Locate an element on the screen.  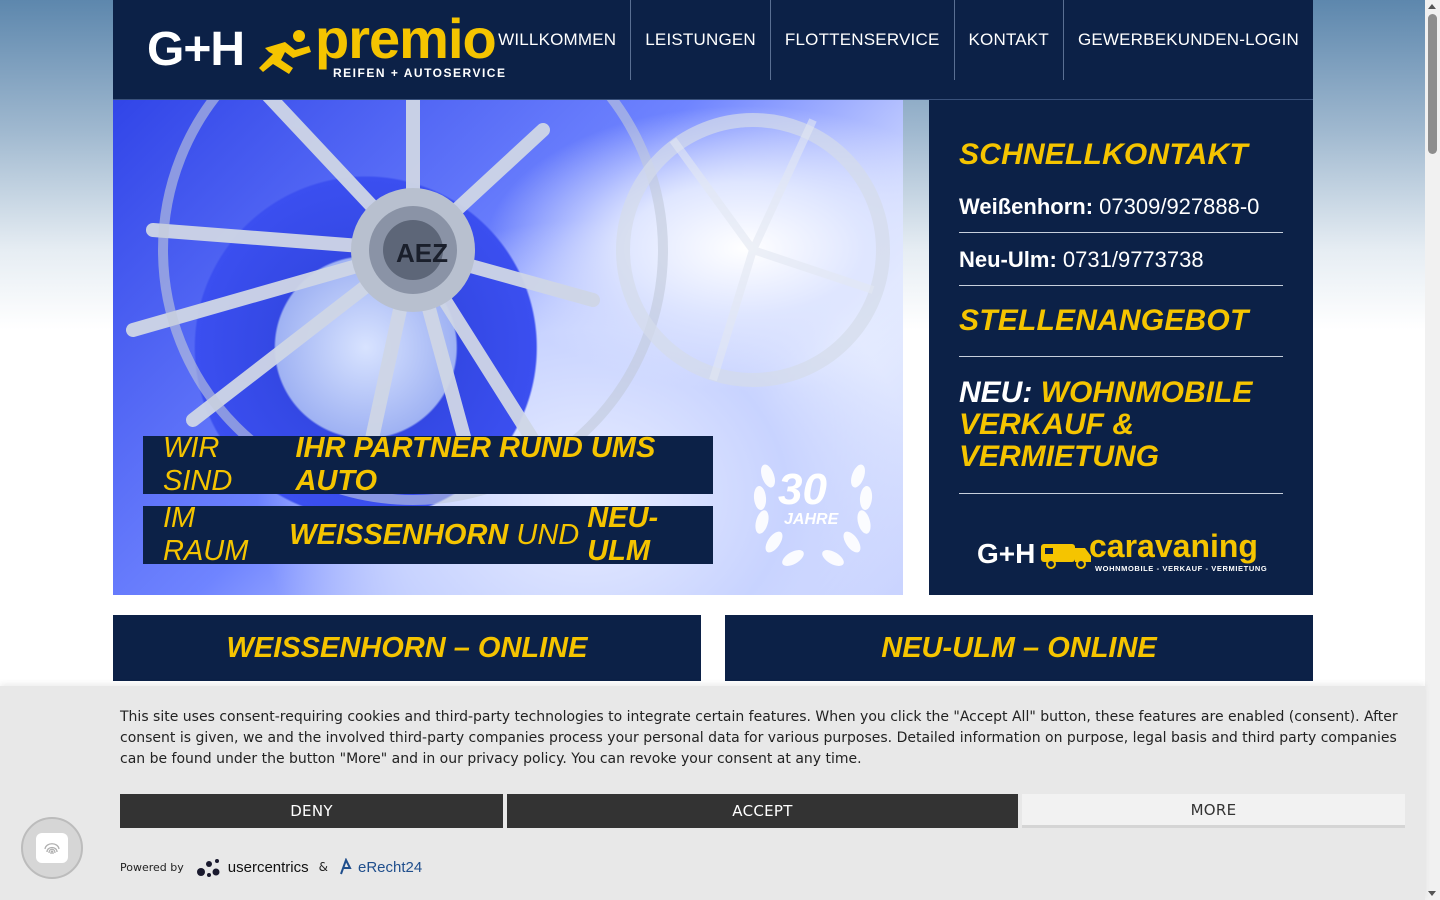
camper-offer-link: NEU: WOHNMOBILE VERKAUF & VERMIETUNG is located at coordinates (1121, 435).